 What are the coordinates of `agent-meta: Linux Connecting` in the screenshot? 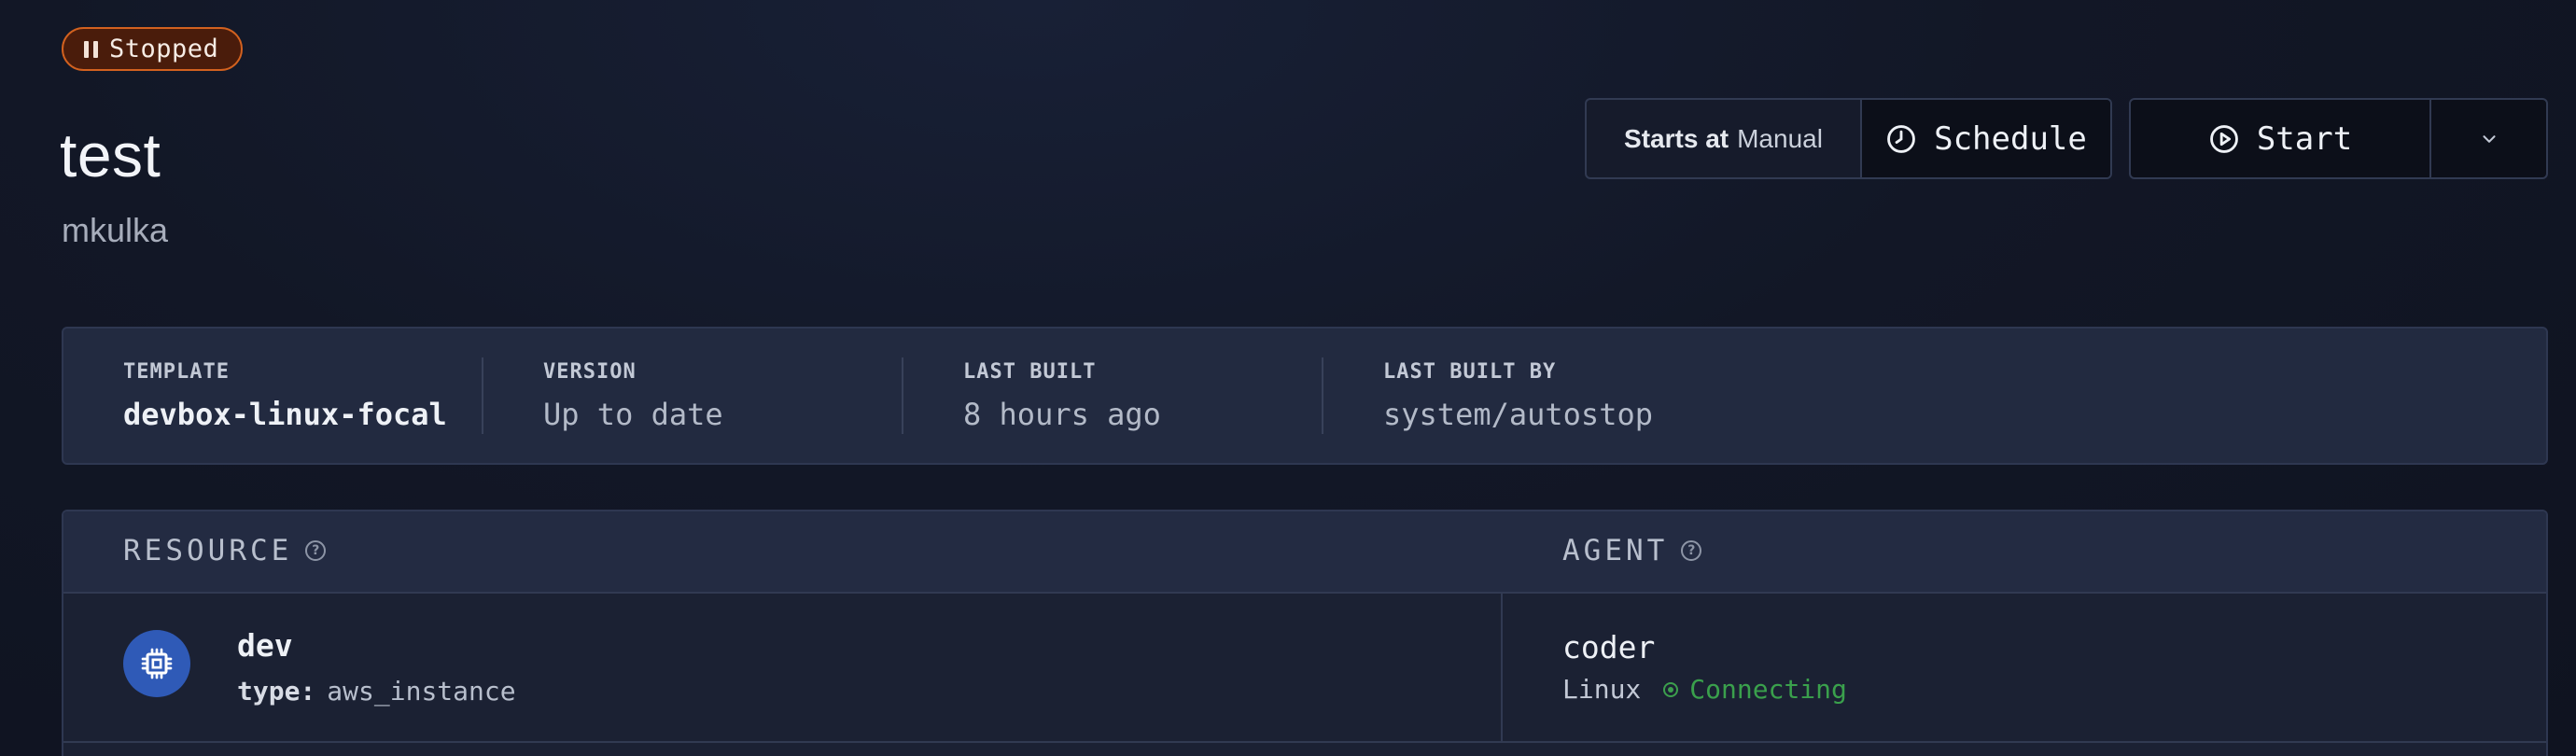 It's located at (1704, 689).